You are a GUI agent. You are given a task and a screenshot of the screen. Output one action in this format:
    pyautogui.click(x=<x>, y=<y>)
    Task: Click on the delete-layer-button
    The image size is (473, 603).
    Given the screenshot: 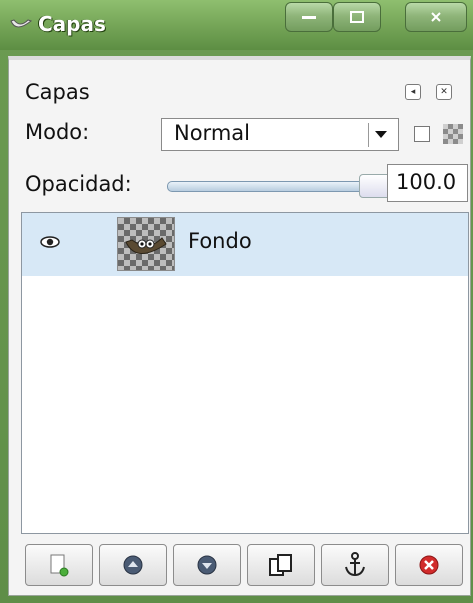 What is the action you would take?
    pyautogui.click(x=429, y=565)
    